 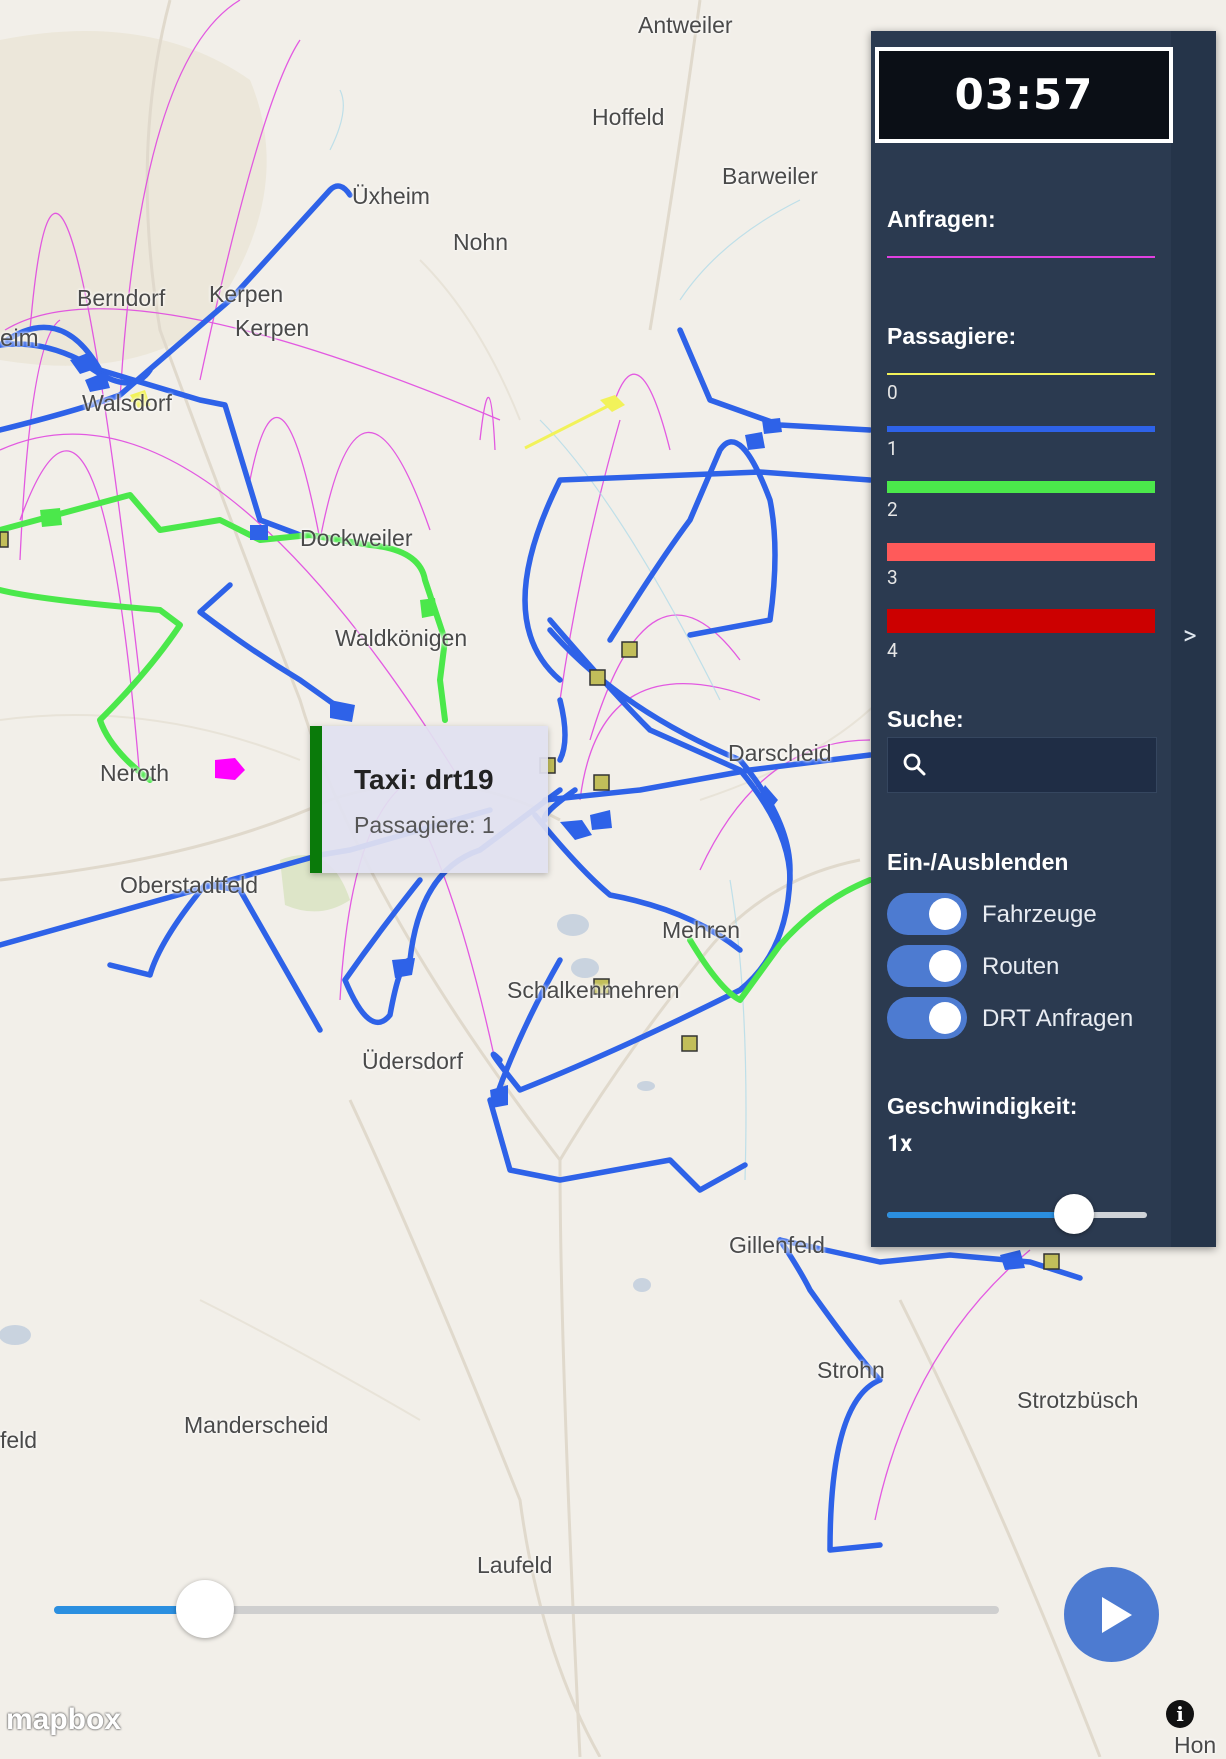 I want to click on legend-label-3: 3, so click(x=892, y=577).